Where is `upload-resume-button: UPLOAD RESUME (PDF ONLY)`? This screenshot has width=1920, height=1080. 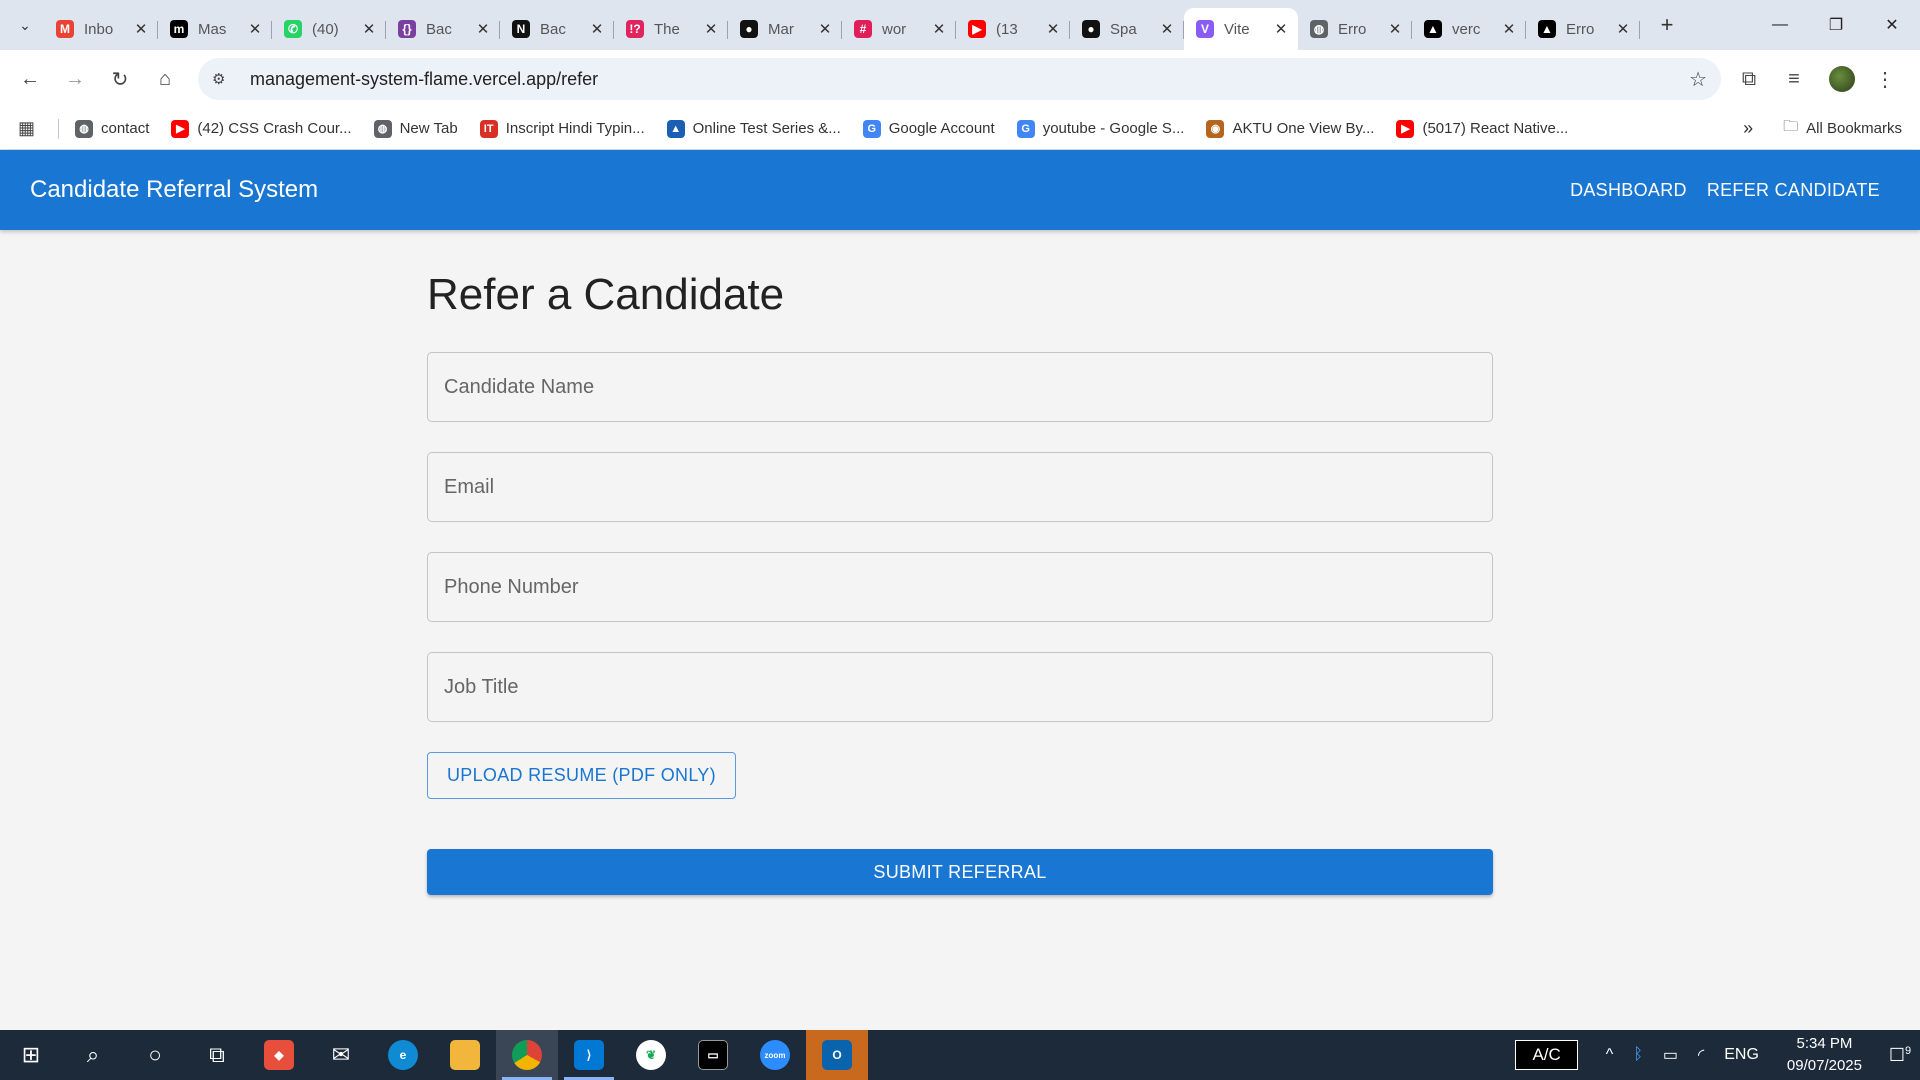
upload-resume-button: UPLOAD RESUME (PDF ONLY) is located at coordinates (581, 775).